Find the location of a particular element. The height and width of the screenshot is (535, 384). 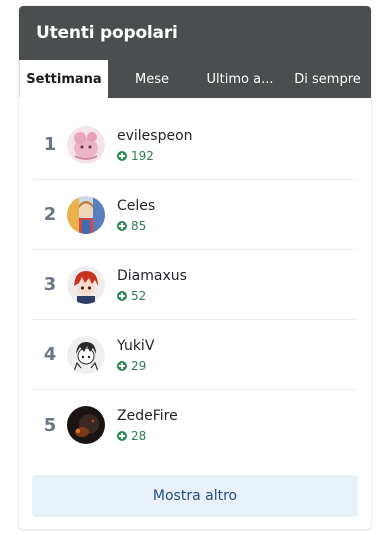

rank-number: 3 is located at coordinates (50, 284).